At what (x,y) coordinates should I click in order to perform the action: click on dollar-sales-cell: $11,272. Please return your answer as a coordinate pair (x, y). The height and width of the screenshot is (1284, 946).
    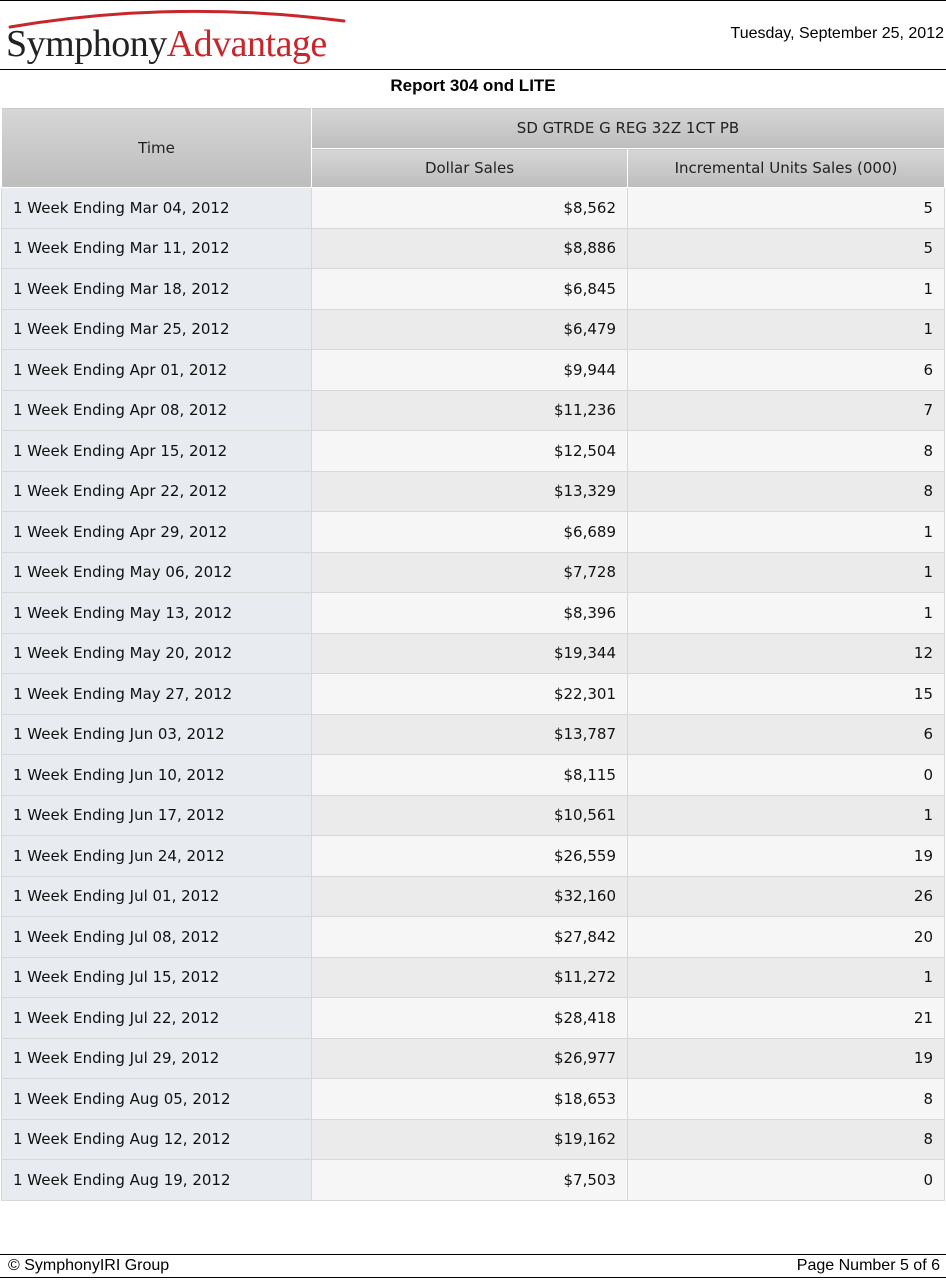
    Looking at the image, I should click on (469, 977).